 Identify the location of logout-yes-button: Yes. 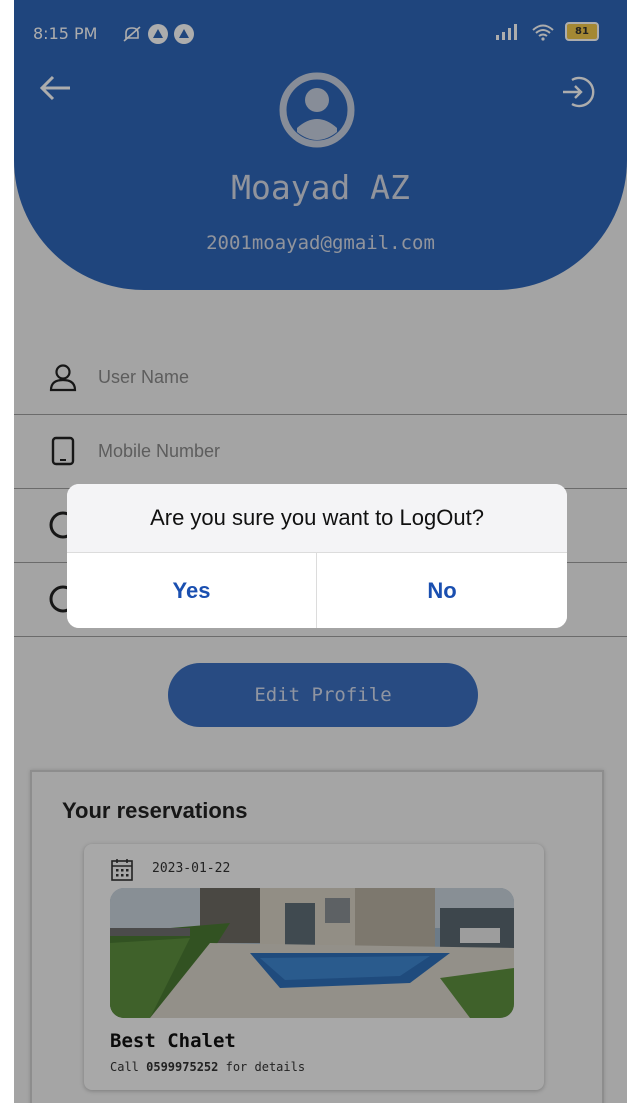
(192, 590).